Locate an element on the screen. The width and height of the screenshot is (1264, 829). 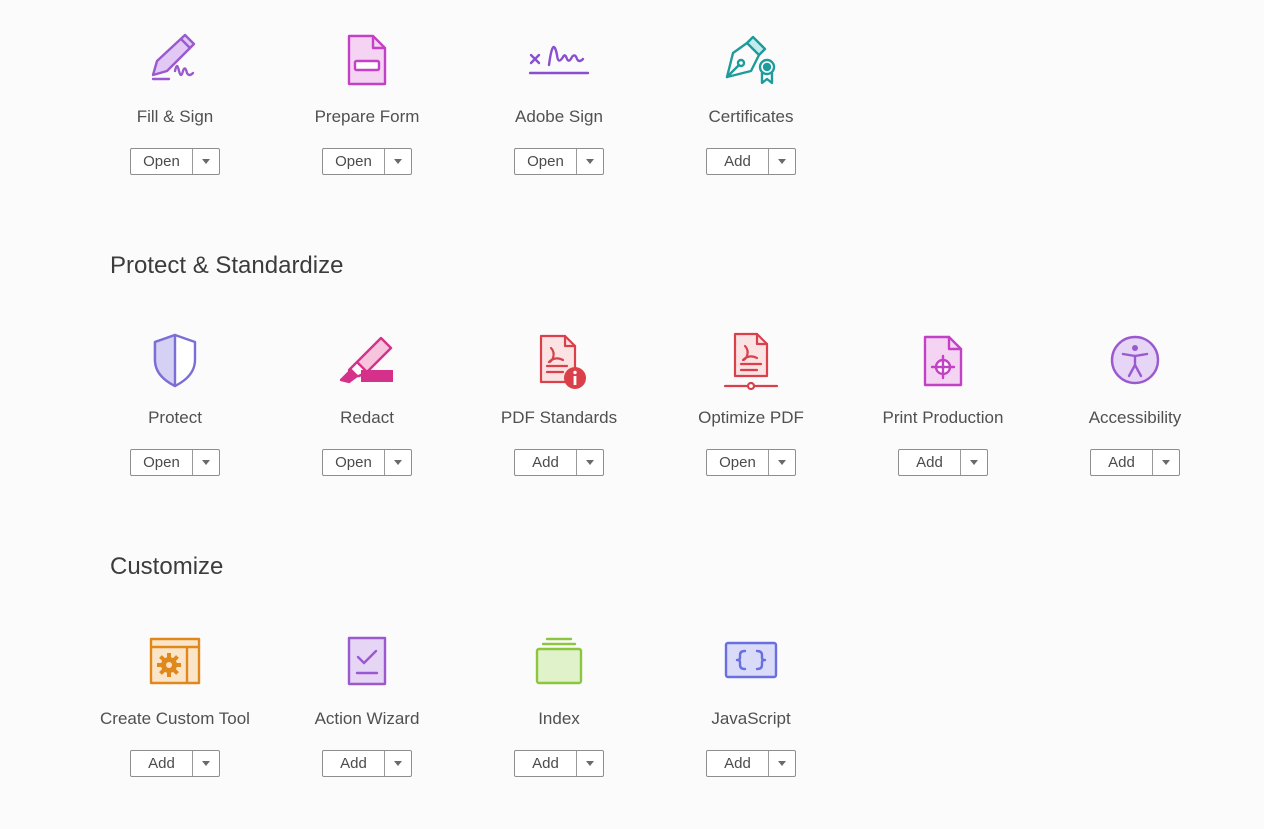
tool-label: Fill & Sign is located at coordinates (175, 116).